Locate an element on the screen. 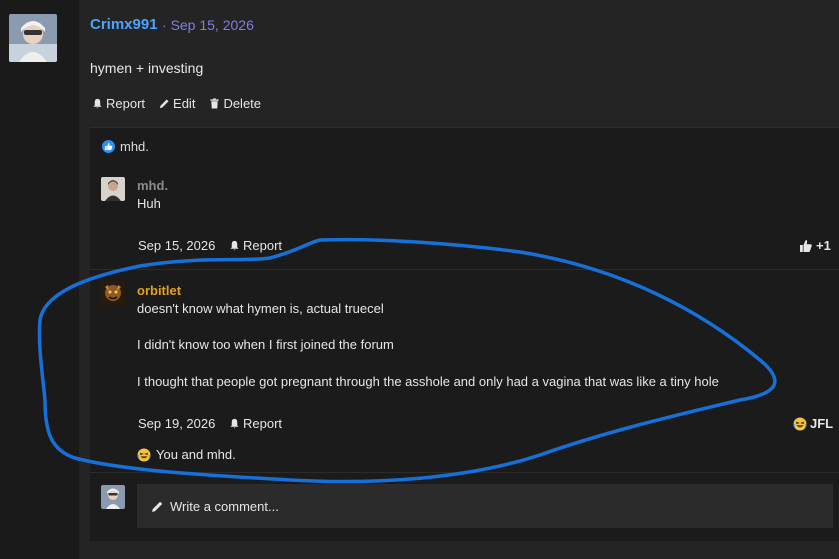  trash-icon is located at coordinates (215, 103).